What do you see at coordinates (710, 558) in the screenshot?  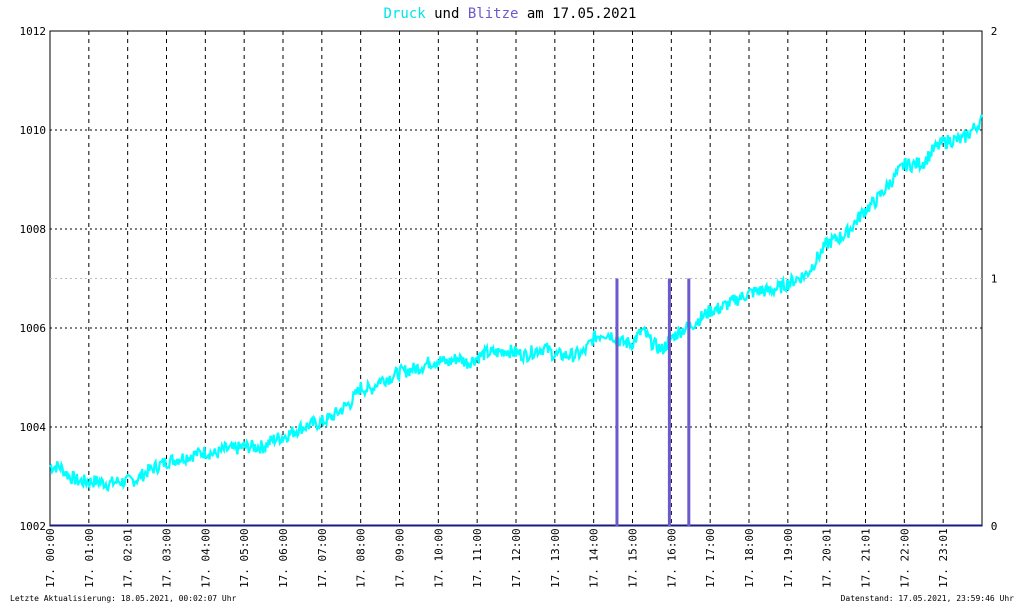 I see `x-tick-17: 17. 17:00` at bounding box center [710, 558].